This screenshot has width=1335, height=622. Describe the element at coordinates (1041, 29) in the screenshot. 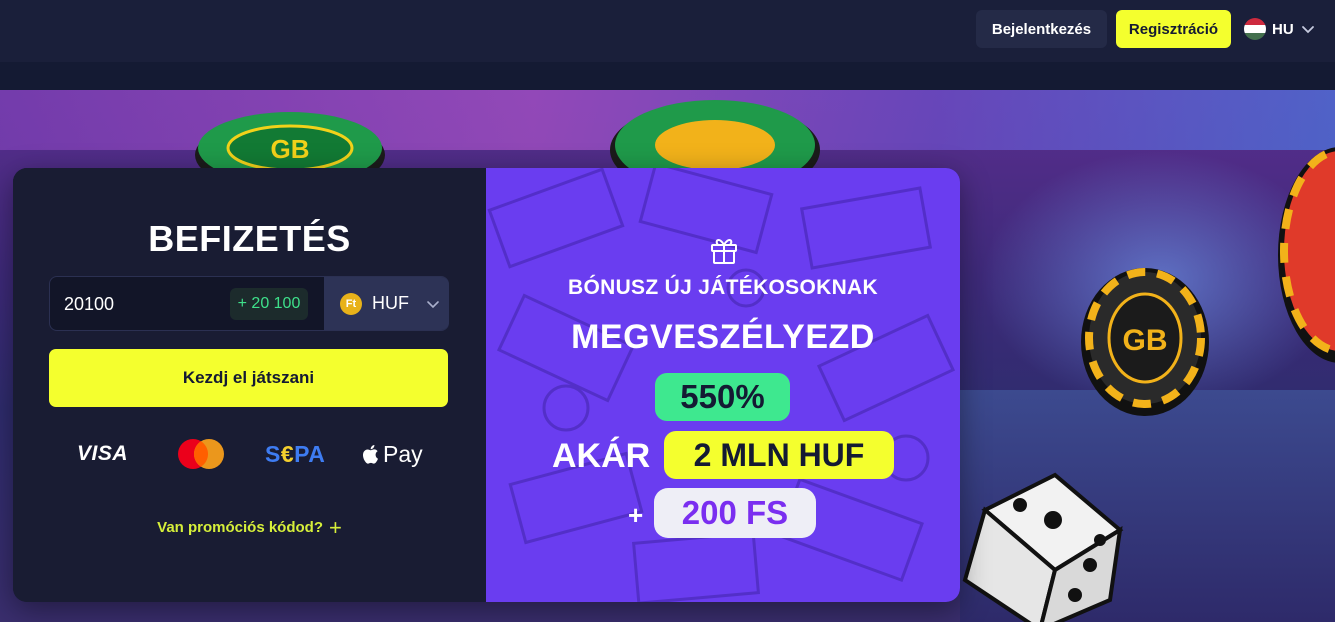

I see `login-button: Bejelentkezés` at that location.